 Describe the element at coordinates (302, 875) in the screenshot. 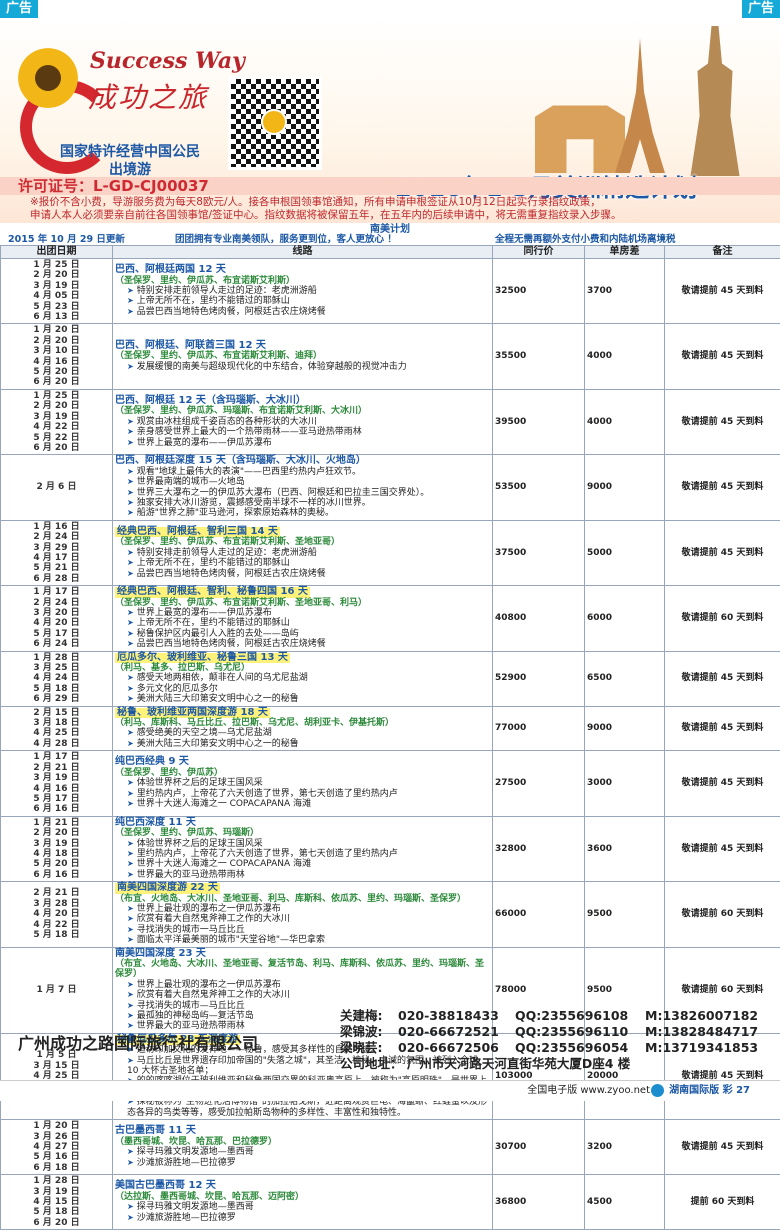

I see `route-highlight: 世界最大的亚马逊热带雨林` at that location.